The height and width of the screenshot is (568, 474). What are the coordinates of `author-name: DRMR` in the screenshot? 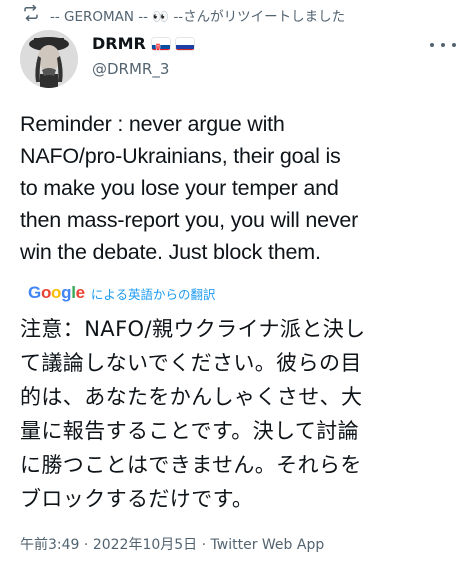 It's located at (119, 43).